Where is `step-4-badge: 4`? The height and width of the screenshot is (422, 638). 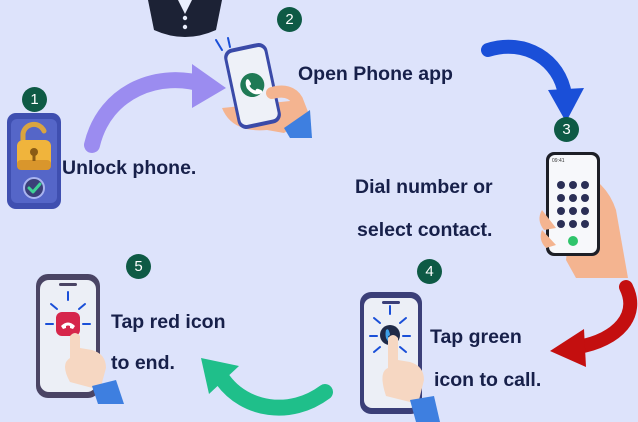
step-4-badge: 4 is located at coordinates (429, 271).